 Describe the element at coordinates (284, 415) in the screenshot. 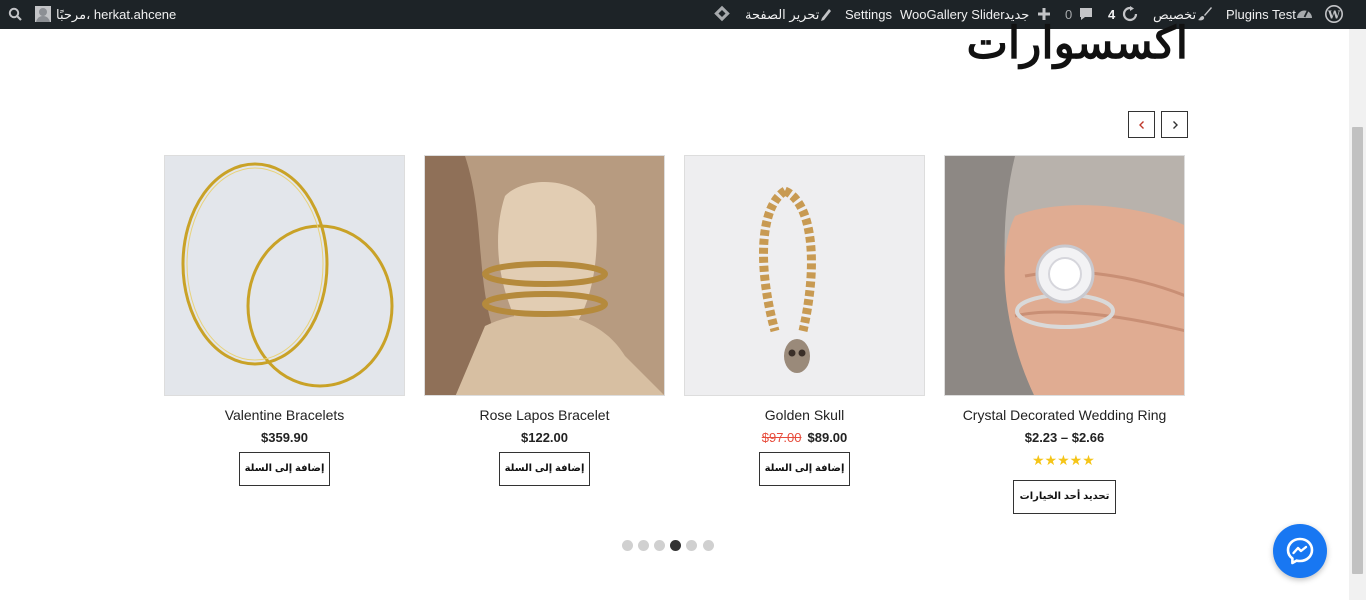

I see `product-name: Valentine Bracelets` at that location.